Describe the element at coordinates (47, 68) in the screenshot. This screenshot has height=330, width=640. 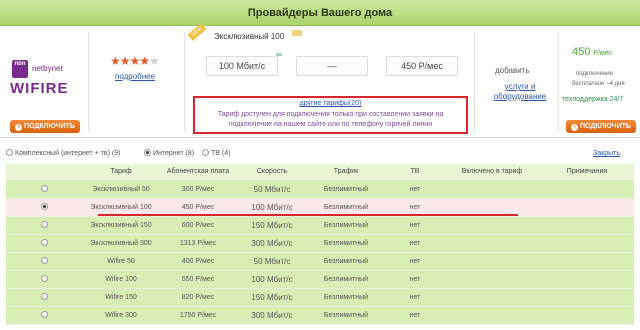
I see `logo-small-text: netbynet` at that location.